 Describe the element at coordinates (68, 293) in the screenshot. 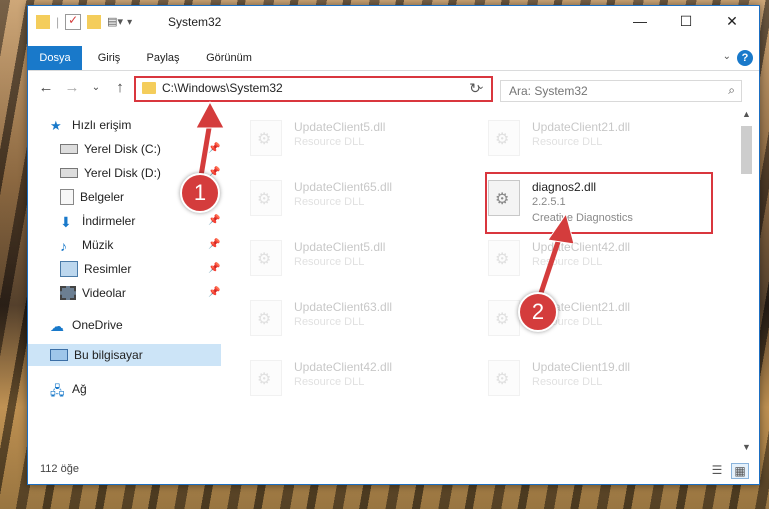

I see `videos-icon` at that location.